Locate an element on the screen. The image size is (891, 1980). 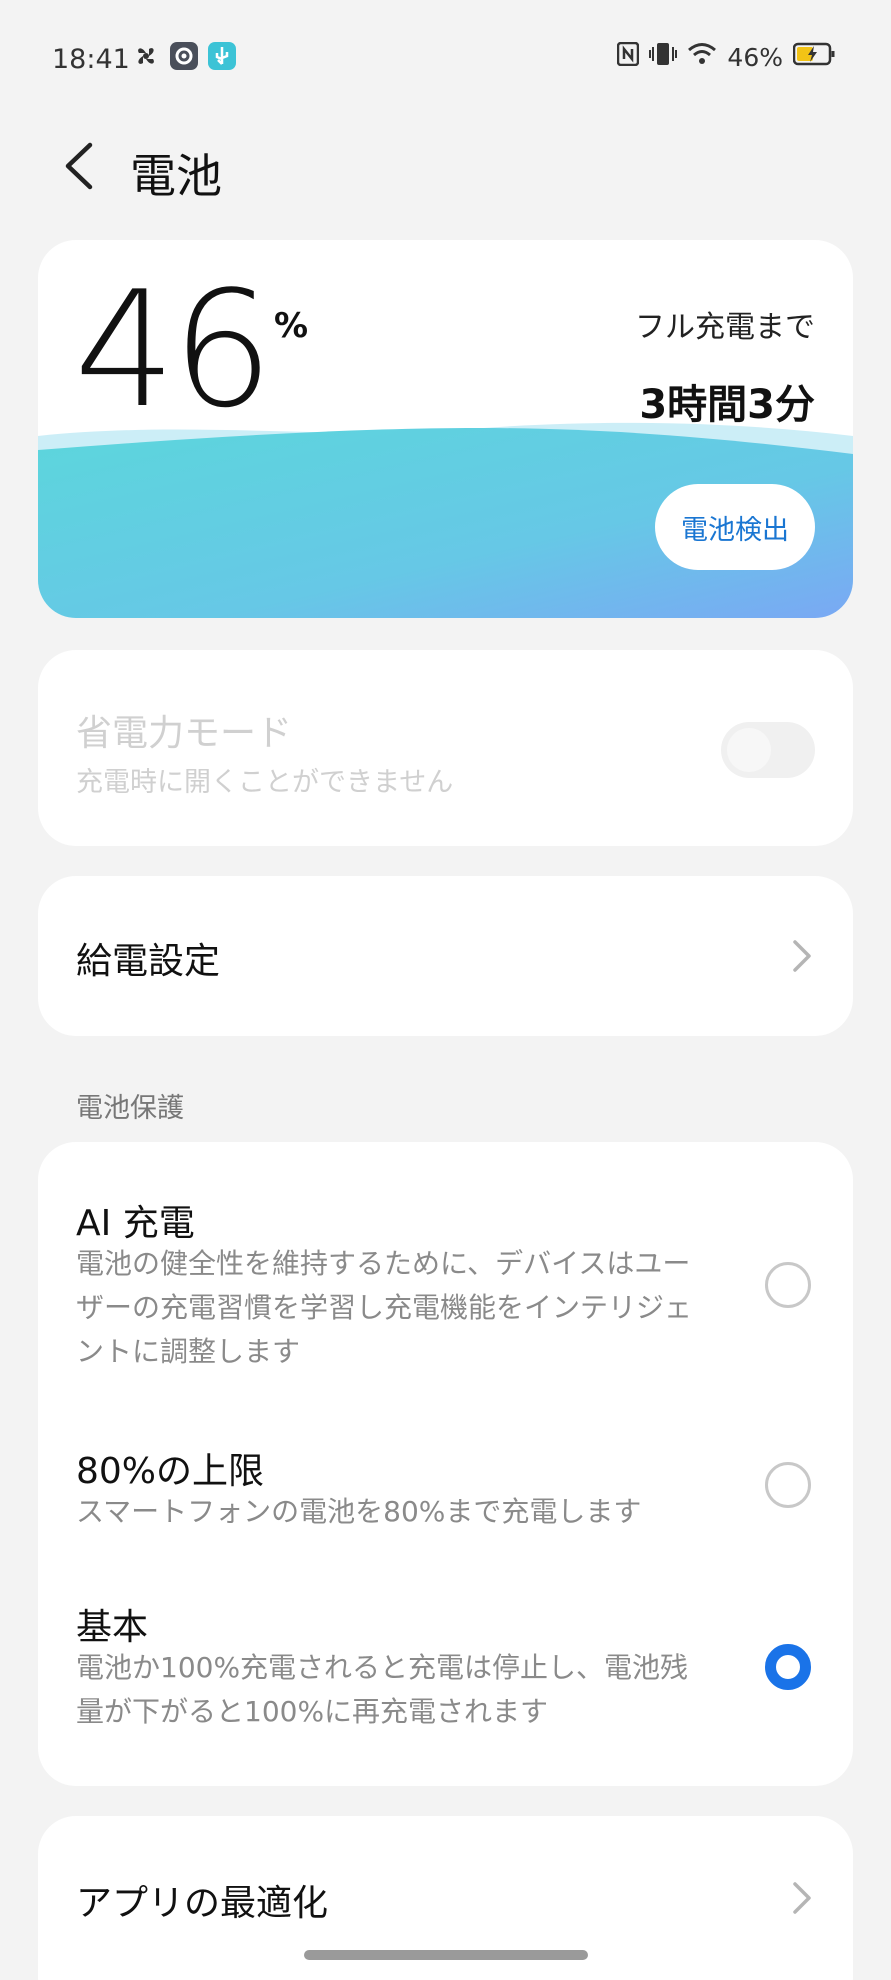
power-settings-title: 給電設定 is located at coordinates (148, 961).